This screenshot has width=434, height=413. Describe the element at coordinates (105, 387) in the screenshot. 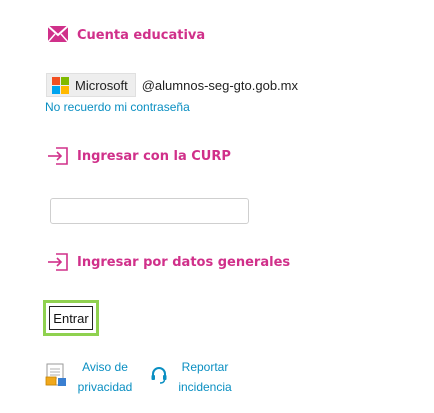

I see `privacy-link-line2: privacidad` at that location.